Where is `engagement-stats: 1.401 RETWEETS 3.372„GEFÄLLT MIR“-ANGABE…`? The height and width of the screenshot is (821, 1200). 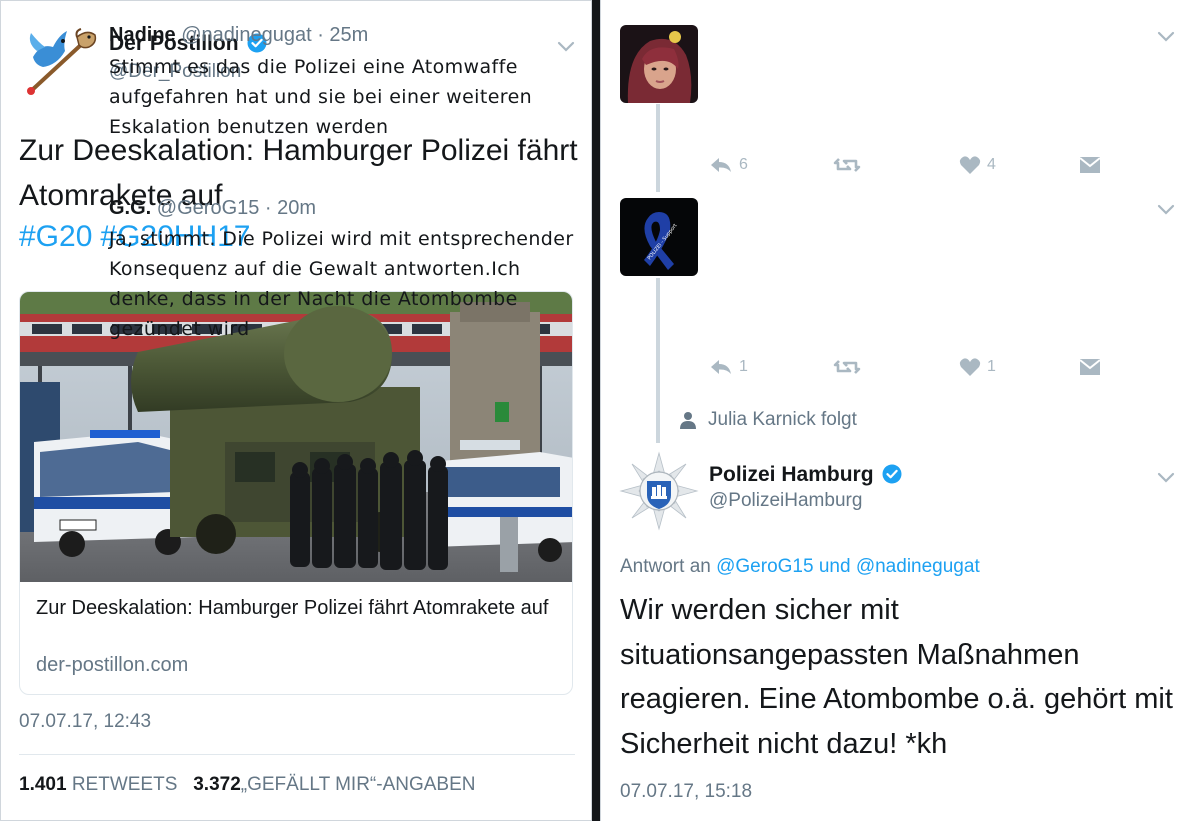
engagement-stats: 1.401 RETWEETS 3.372„GEFÄLLT MIR“-ANGABE… is located at coordinates (247, 785).